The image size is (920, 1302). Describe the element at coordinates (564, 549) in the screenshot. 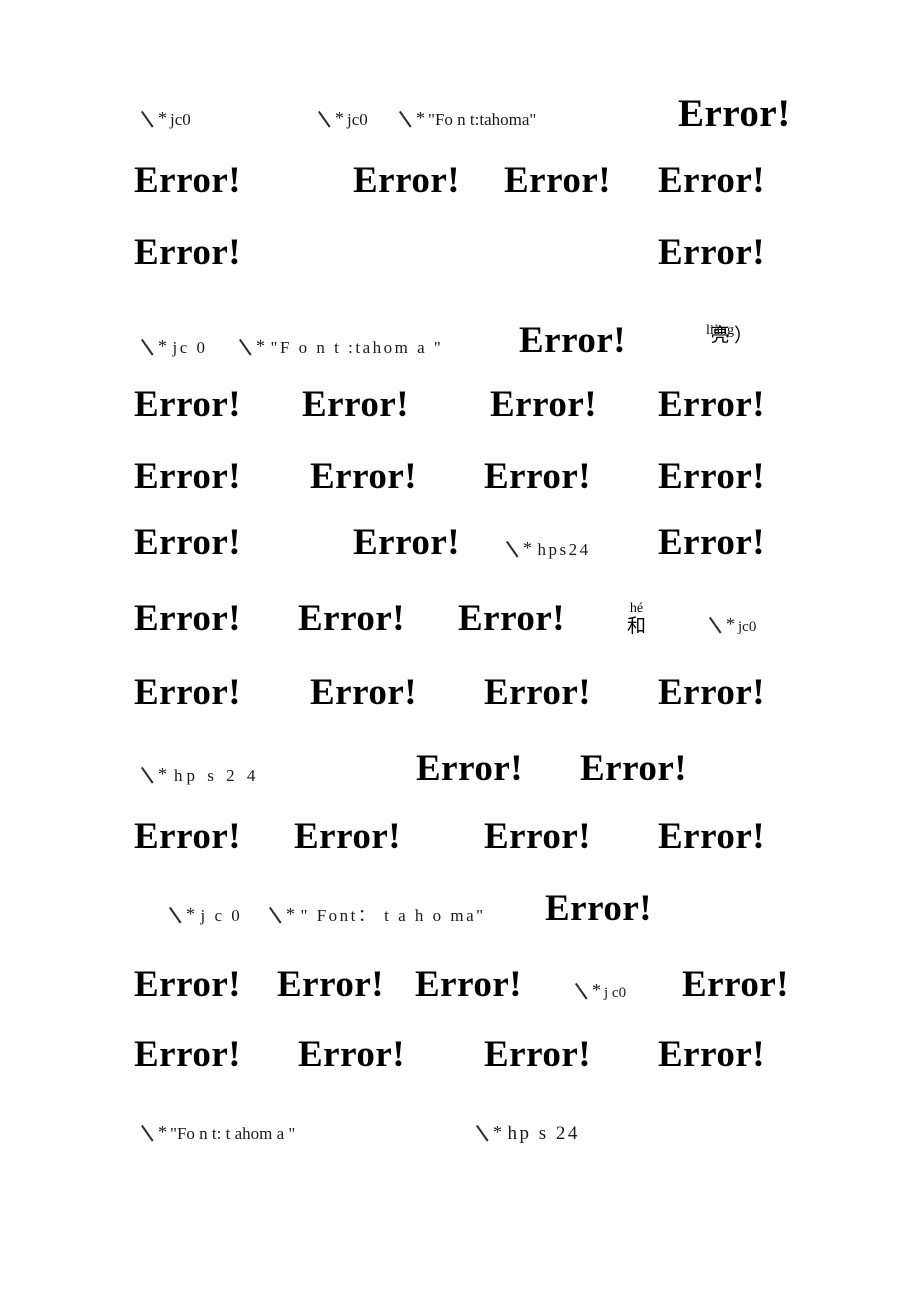

I see `field-switch-text: hps24` at that location.